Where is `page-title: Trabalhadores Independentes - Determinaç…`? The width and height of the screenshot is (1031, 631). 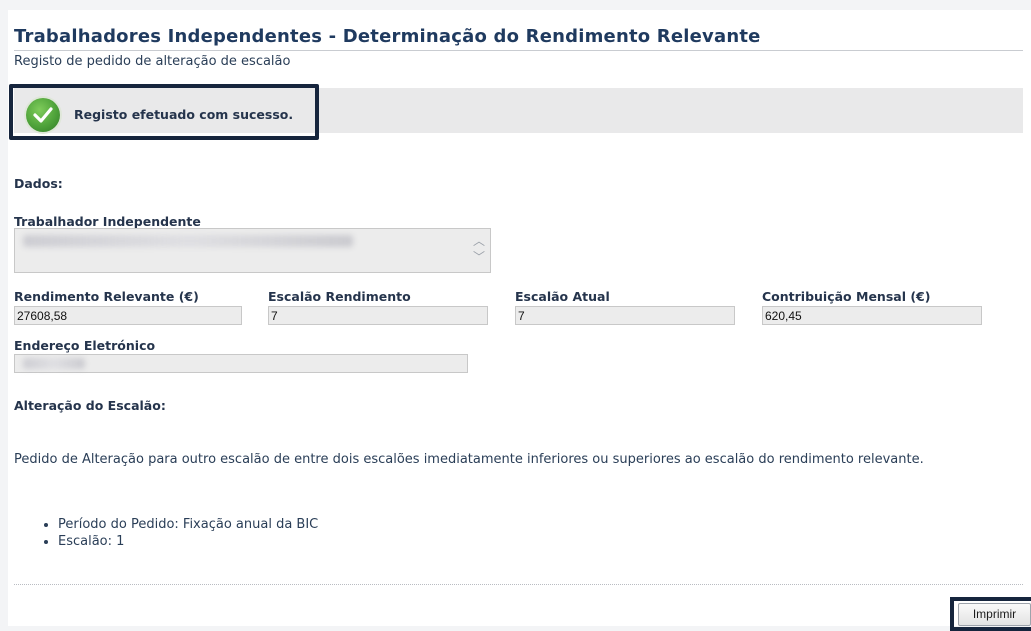
page-title: Trabalhadores Independentes - Determinaç… is located at coordinates (387, 36).